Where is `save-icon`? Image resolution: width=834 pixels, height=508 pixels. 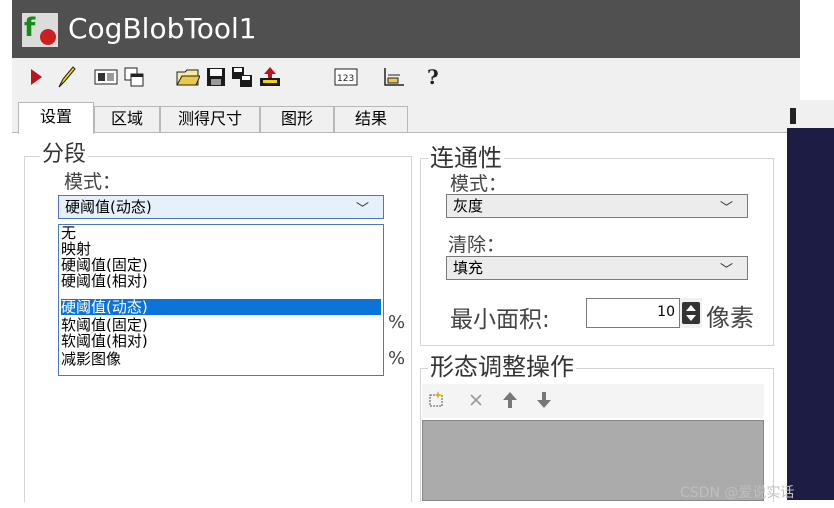 save-icon is located at coordinates (216, 77).